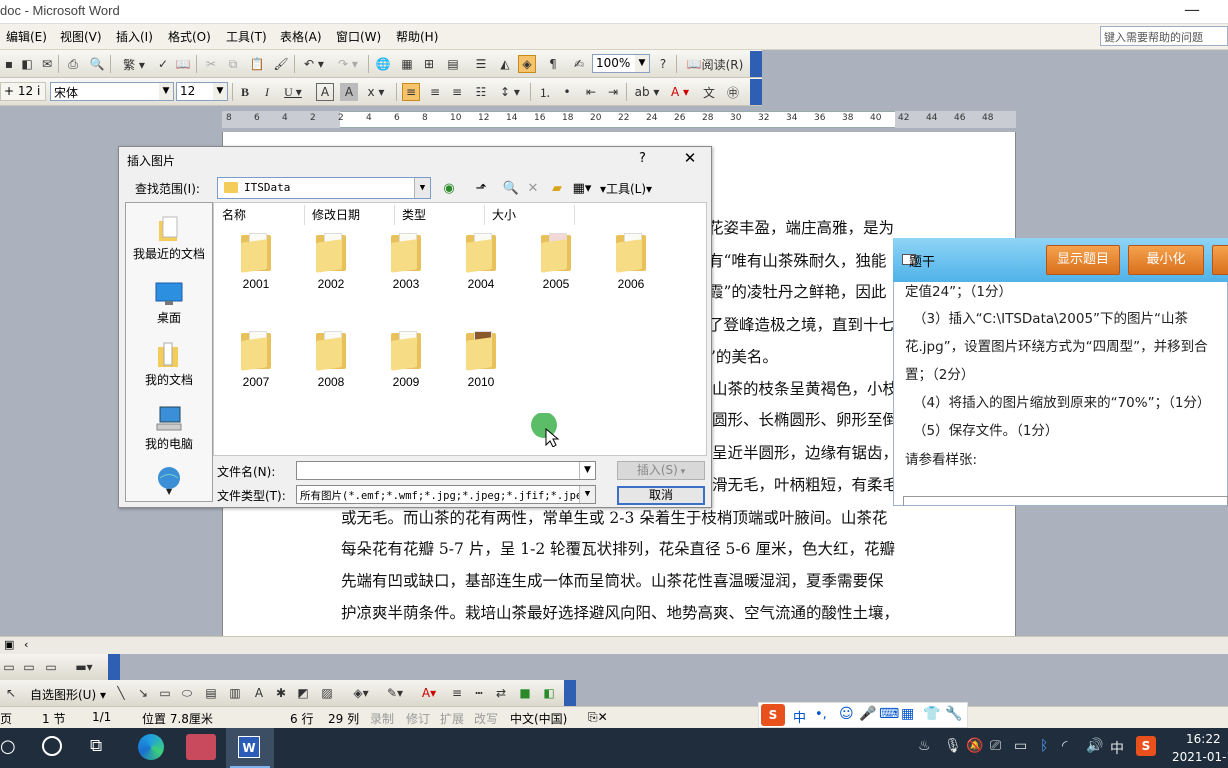 This screenshot has height=768, width=1228. What do you see at coordinates (325, 92) in the screenshot?
I see `char-border-icon: A` at bounding box center [325, 92].